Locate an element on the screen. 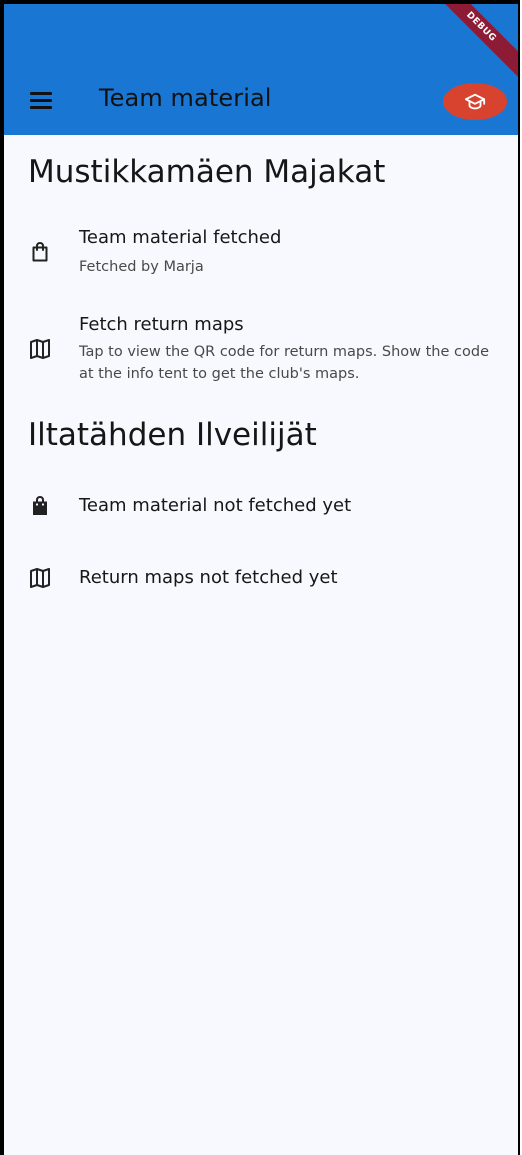 The width and height of the screenshot is (522, 1155). item-subtitle: Fetched by Marja is located at coordinates (141, 267).